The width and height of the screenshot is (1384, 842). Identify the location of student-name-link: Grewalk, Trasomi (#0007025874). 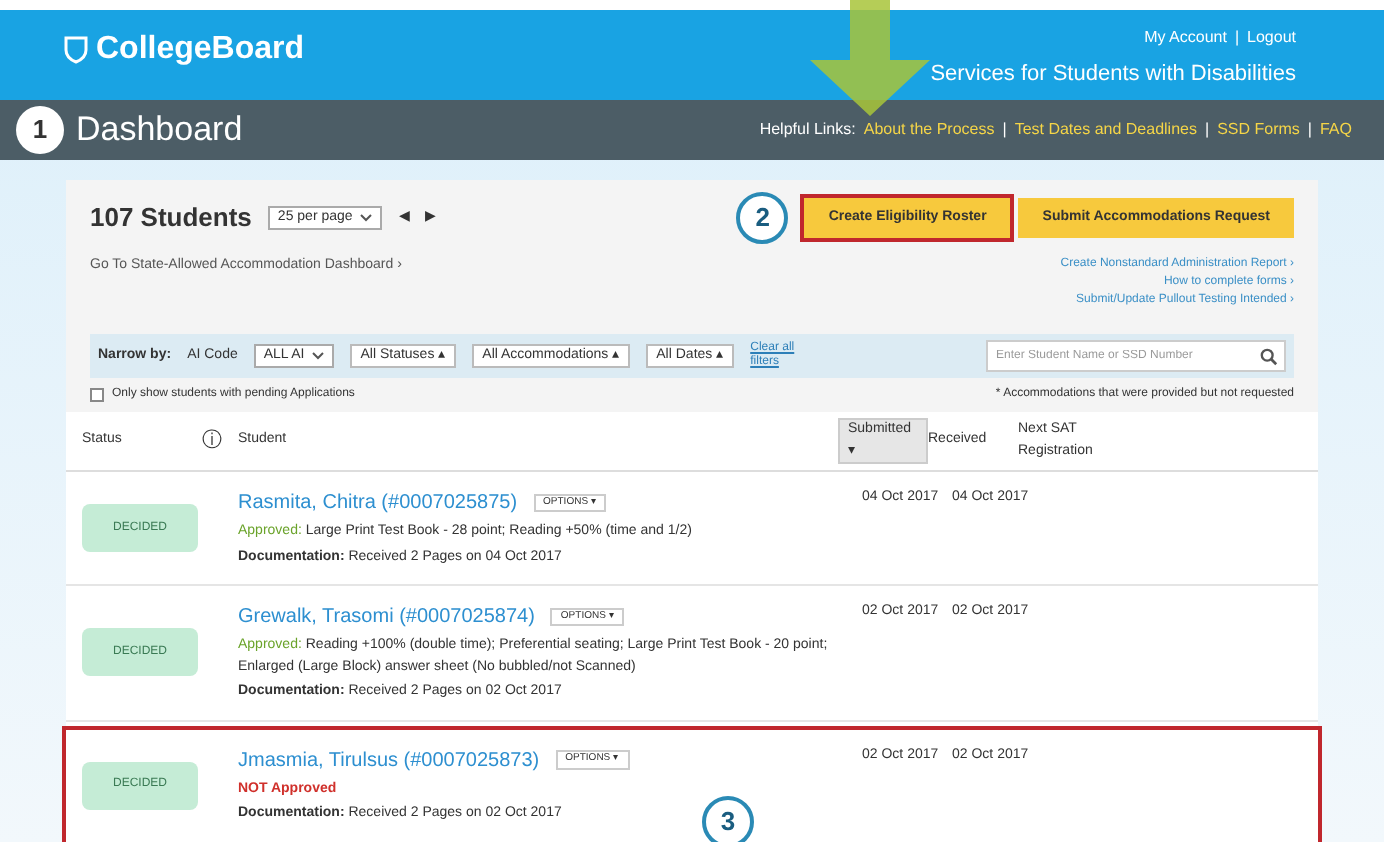
(386, 617).